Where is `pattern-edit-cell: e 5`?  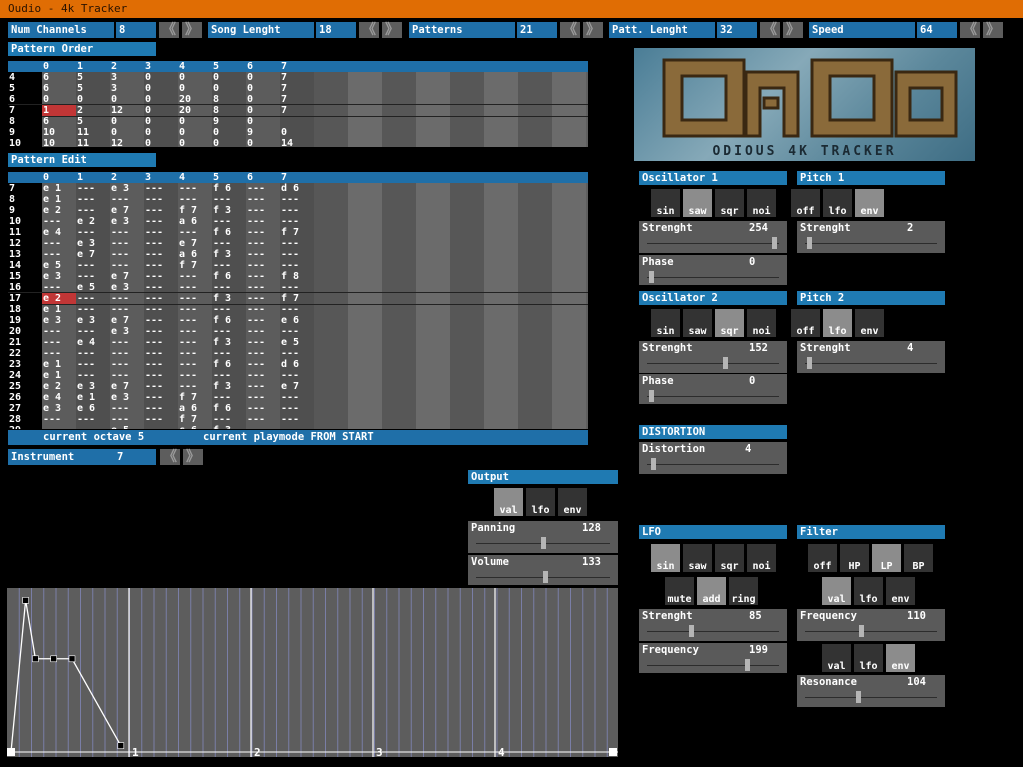 pattern-edit-cell: e 5 is located at coordinates (297, 342).